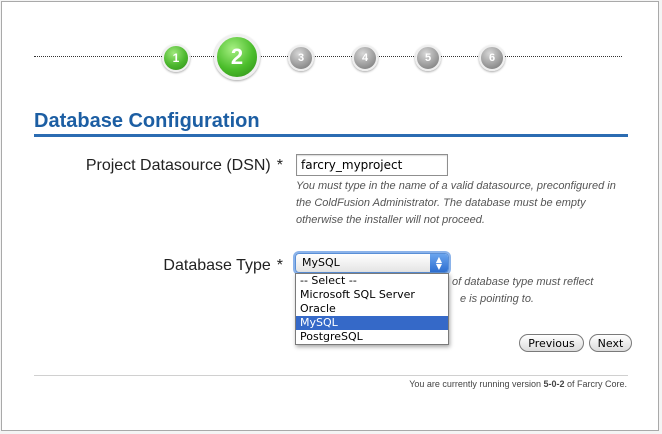 The height and width of the screenshot is (434, 662). Describe the element at coordinates (279, 265) in the screenshot. I see `db-type-required-mark: *` at that location.